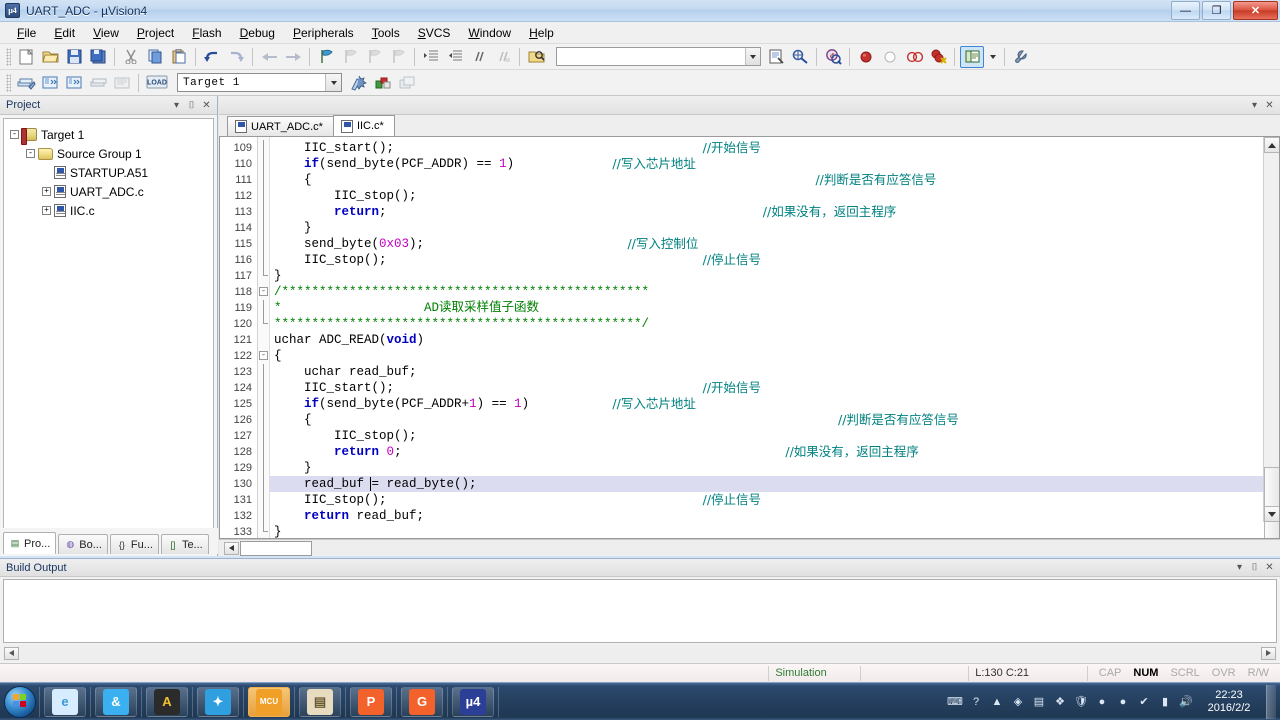 Image resolution: width=1280 pixels, height=720 pixels. What do you see at coordinates (323, 33) in the screenshot?
I see `menu-item-peripherals: Peripherals` at bounding box center [323, 33].